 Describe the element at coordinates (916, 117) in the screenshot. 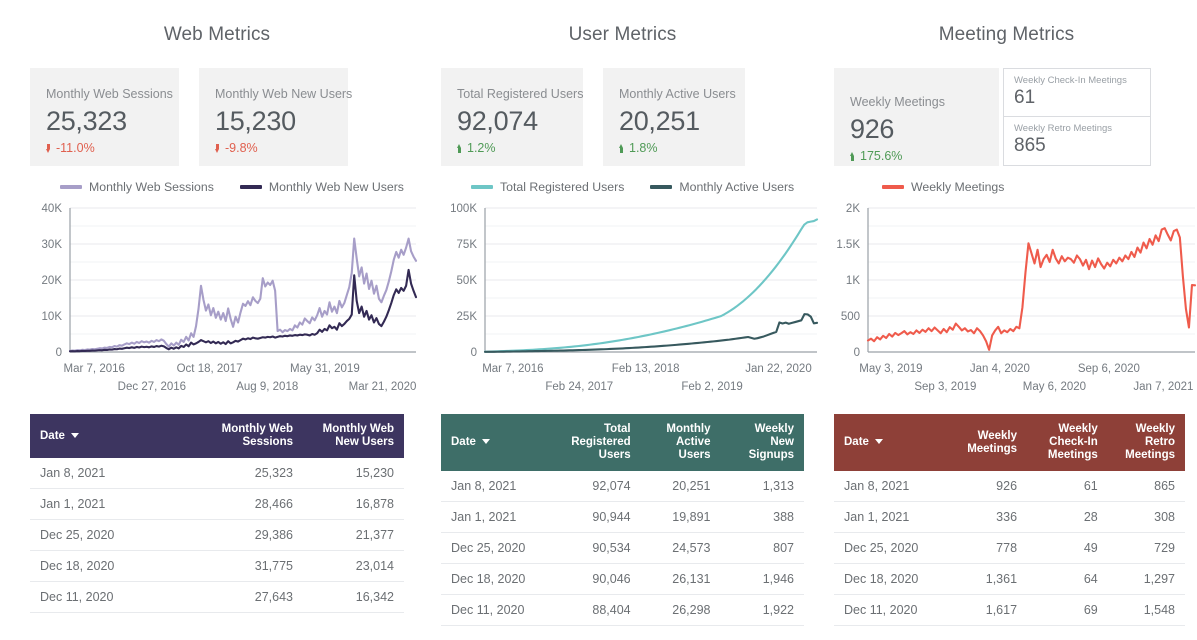

I see `kpi-tile-weekly-meetings: Weekly Meetings 926 175.6%` at that location.